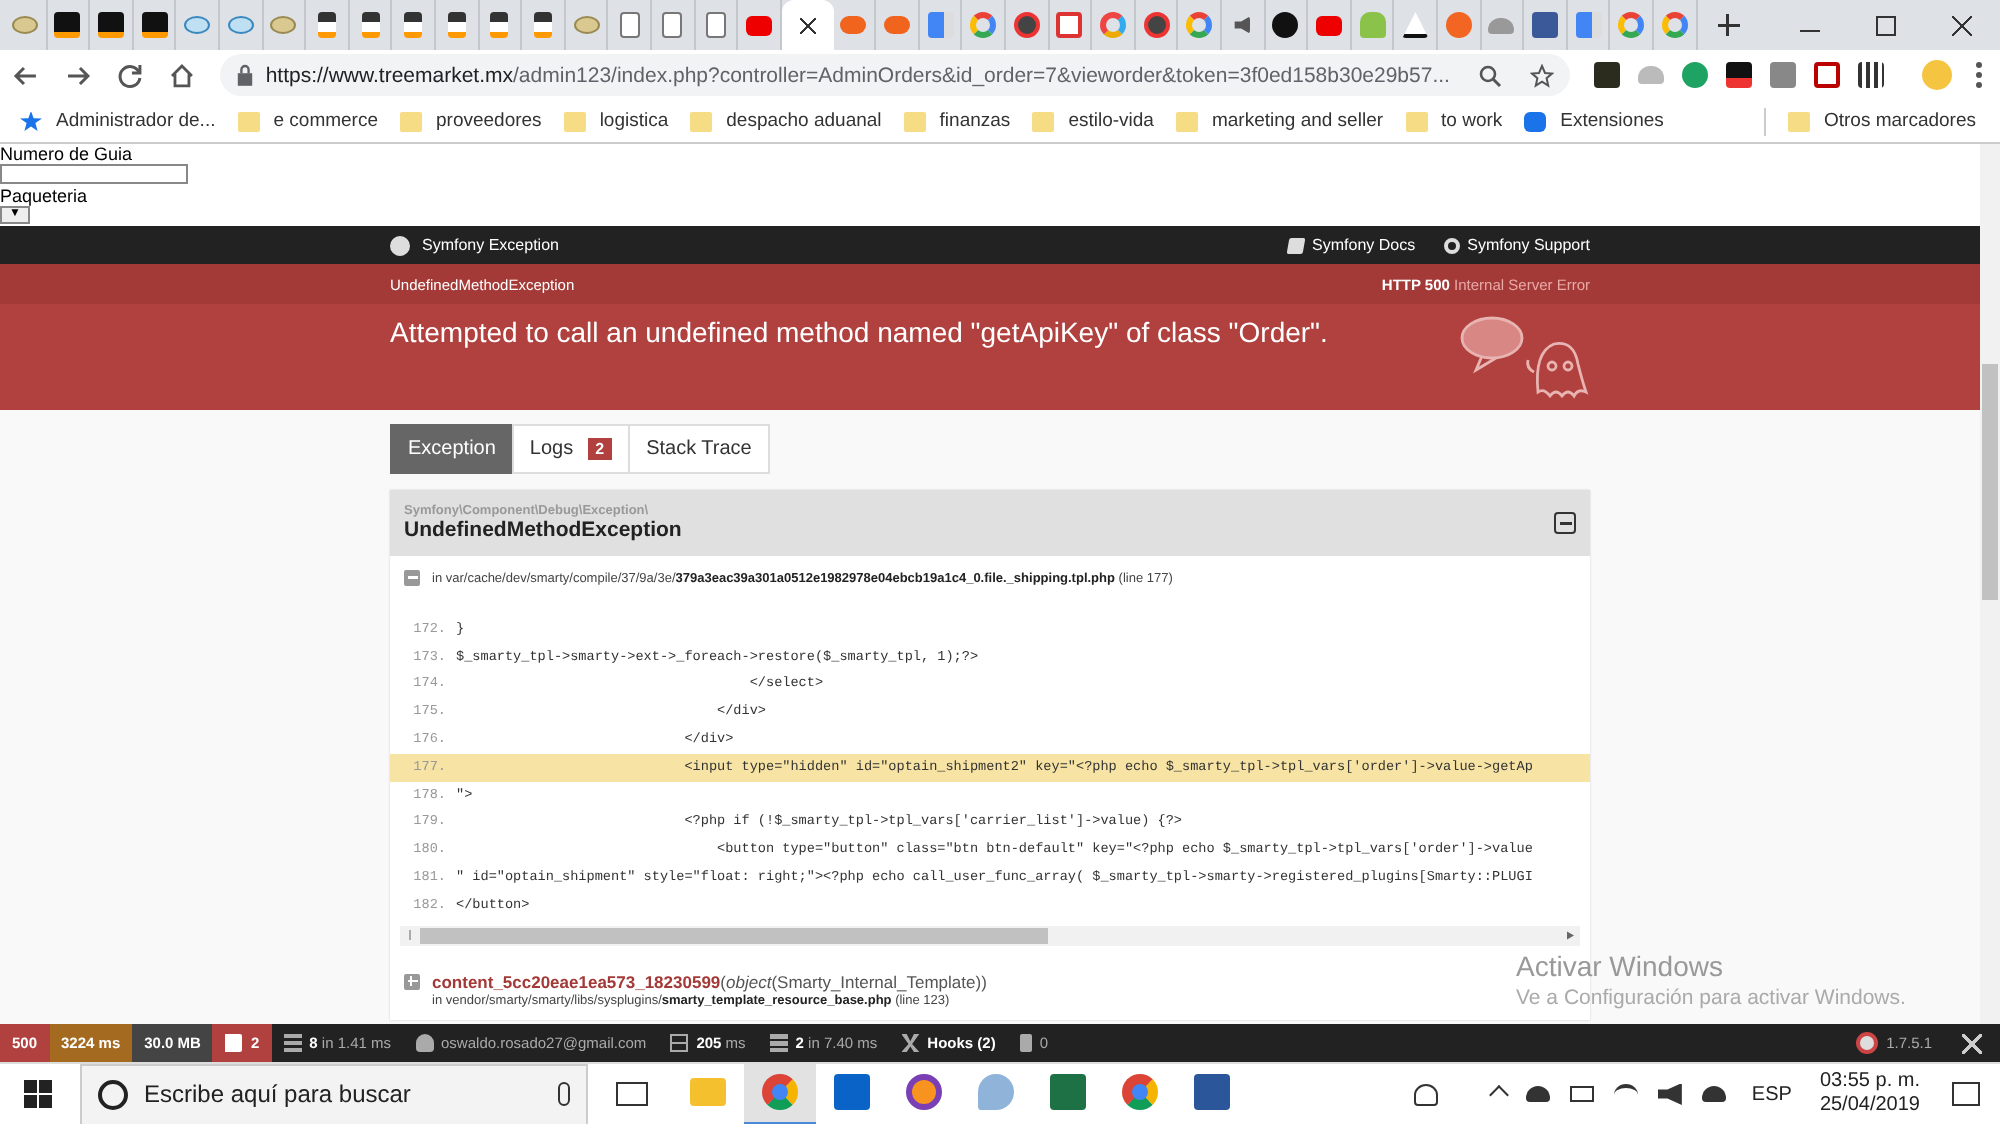 The image size is (2000, 1124). I want to click on clock-date: 25/04/2019, so click(1869, 1106).